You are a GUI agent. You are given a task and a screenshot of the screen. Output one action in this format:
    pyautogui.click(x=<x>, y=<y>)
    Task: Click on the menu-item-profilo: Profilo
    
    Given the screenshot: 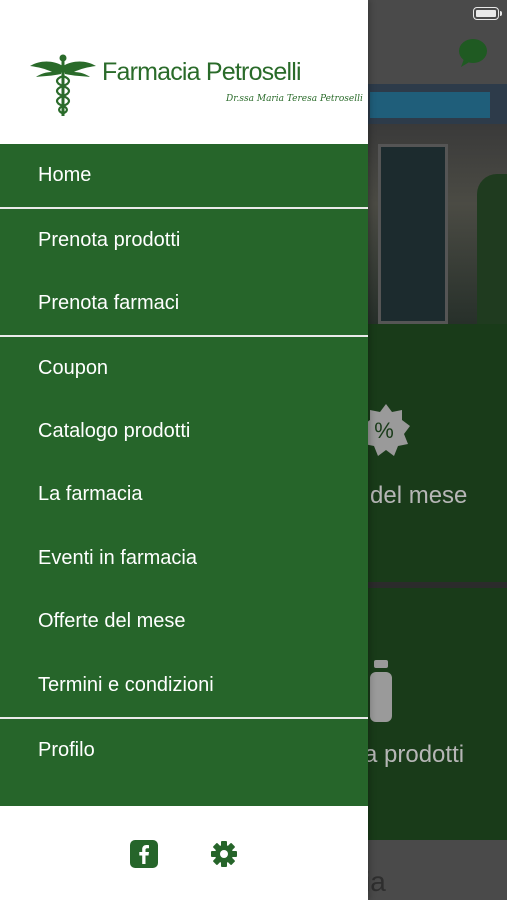 What is the action you would take?
    pyautogui.click(x=184, y=750)
    